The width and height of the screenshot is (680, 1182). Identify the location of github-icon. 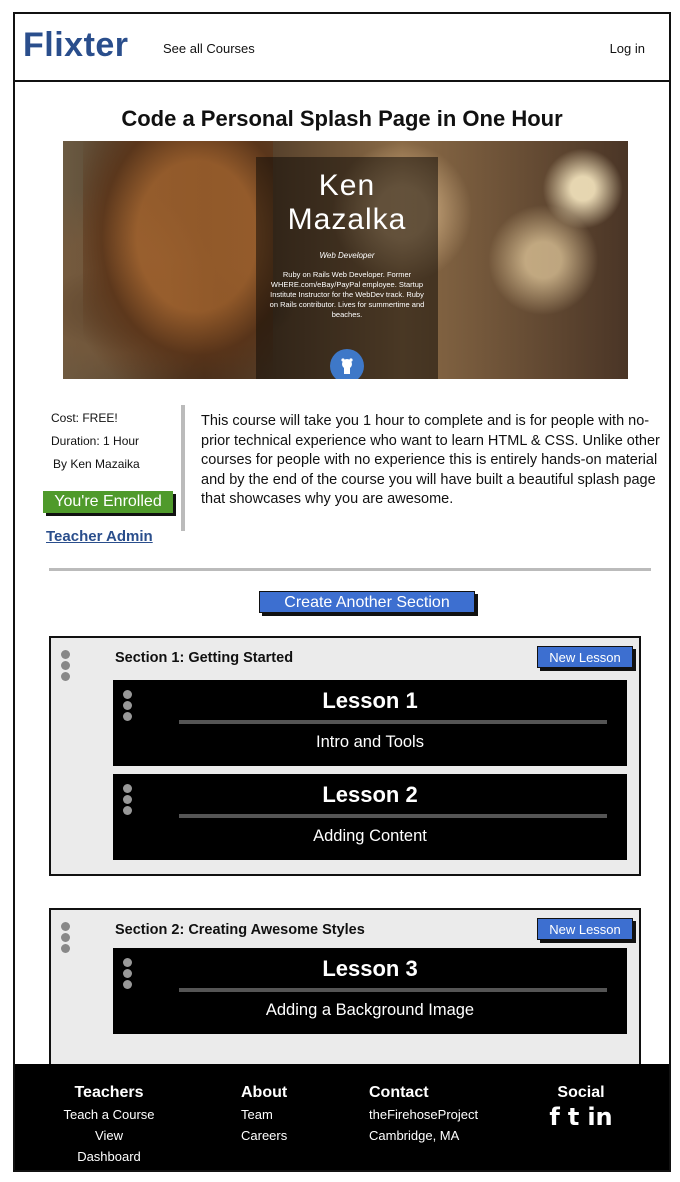
(347, 364).